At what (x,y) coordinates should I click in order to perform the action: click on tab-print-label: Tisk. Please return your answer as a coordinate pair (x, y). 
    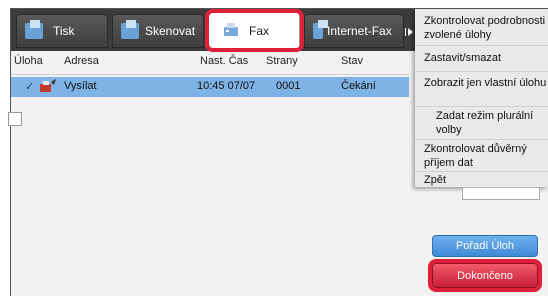
    Looking at the image, I should click on (64, 31).